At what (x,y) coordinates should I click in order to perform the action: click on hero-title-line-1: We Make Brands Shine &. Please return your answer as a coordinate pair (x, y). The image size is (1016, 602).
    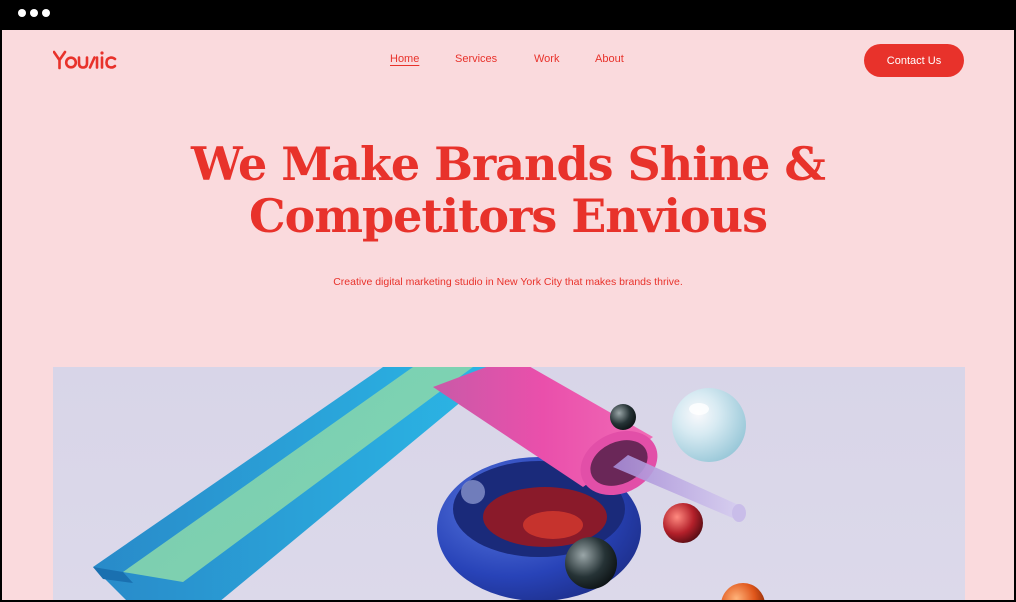
    Looking at the image, I should click on (508, 164).